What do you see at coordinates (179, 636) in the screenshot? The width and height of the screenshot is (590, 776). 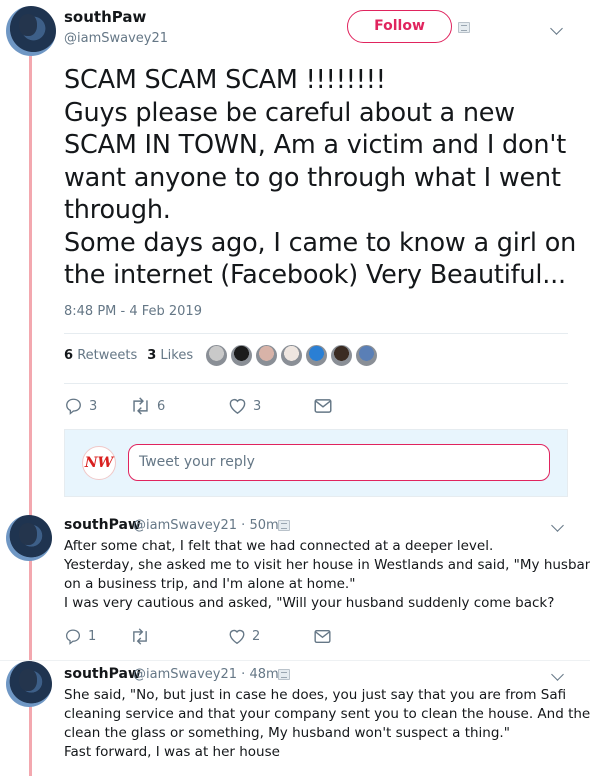 I see `retweet-action` at bounding box center [179, 636].